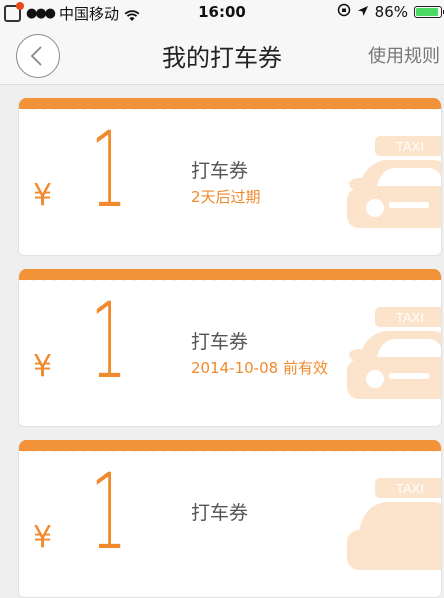 The height and width of the screenshot is (598, 444). What do you see at coordinates (404, 55) in the screenshot?
I see `usage-rules-link: 使用规则` at bounding box center [404, 55].